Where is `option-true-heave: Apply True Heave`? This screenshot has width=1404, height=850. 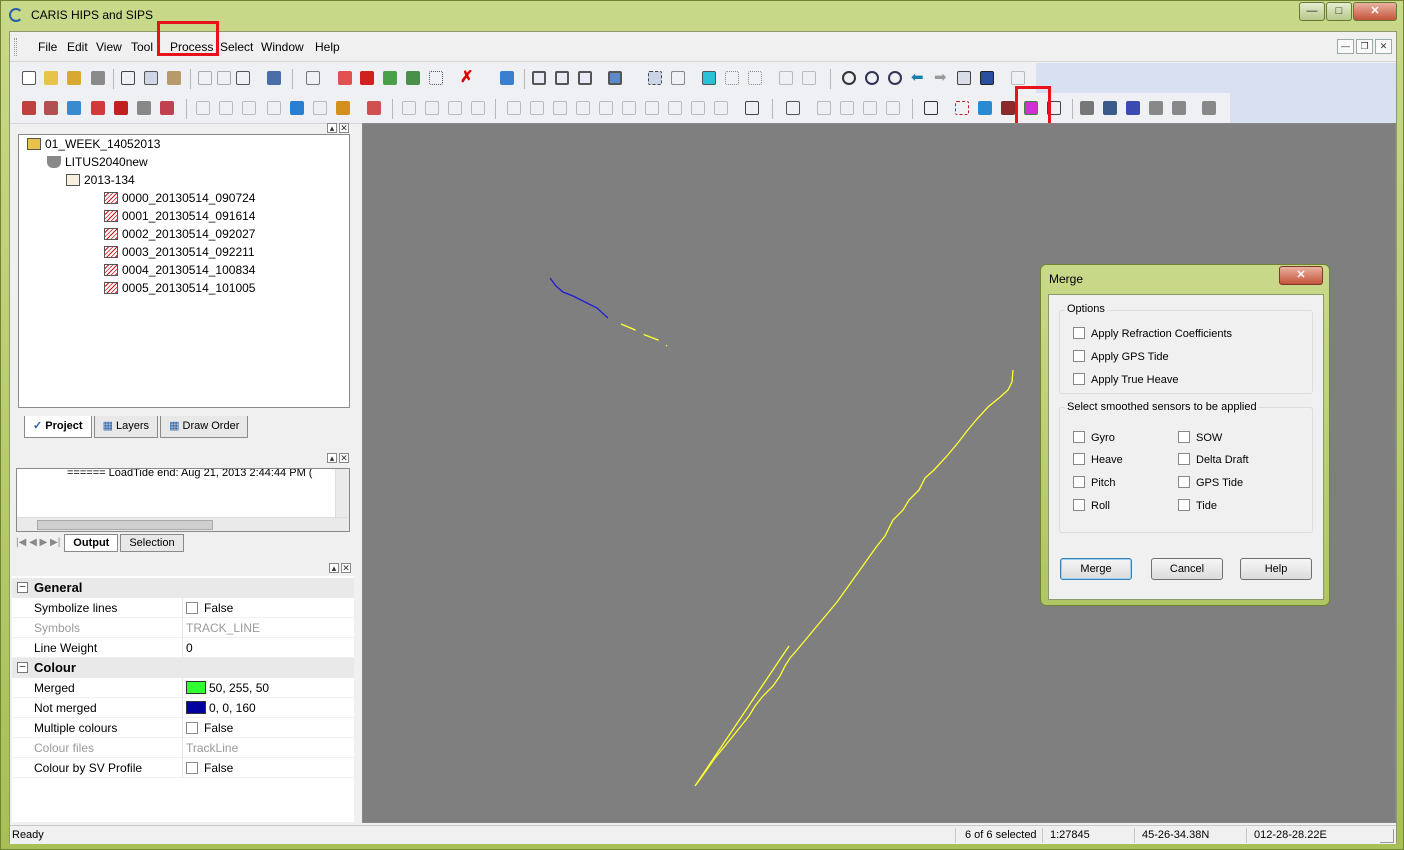 option-true-heave: Apply True Heave is located at coordinates (1125, 379).